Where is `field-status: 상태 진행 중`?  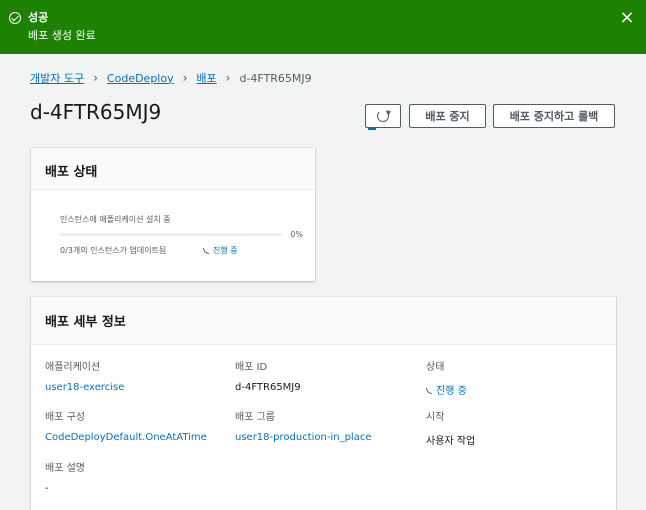
field-status: 상태 진행 중 is located at coordinates (446, 377).